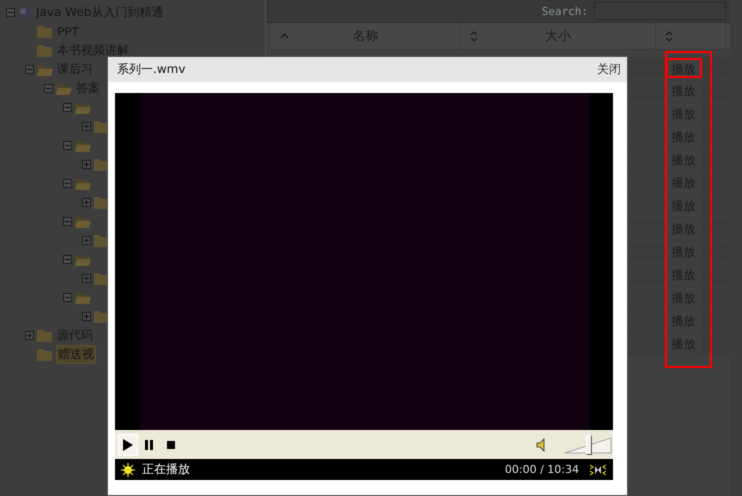  I want to click on play-icon, so click(128, 445).